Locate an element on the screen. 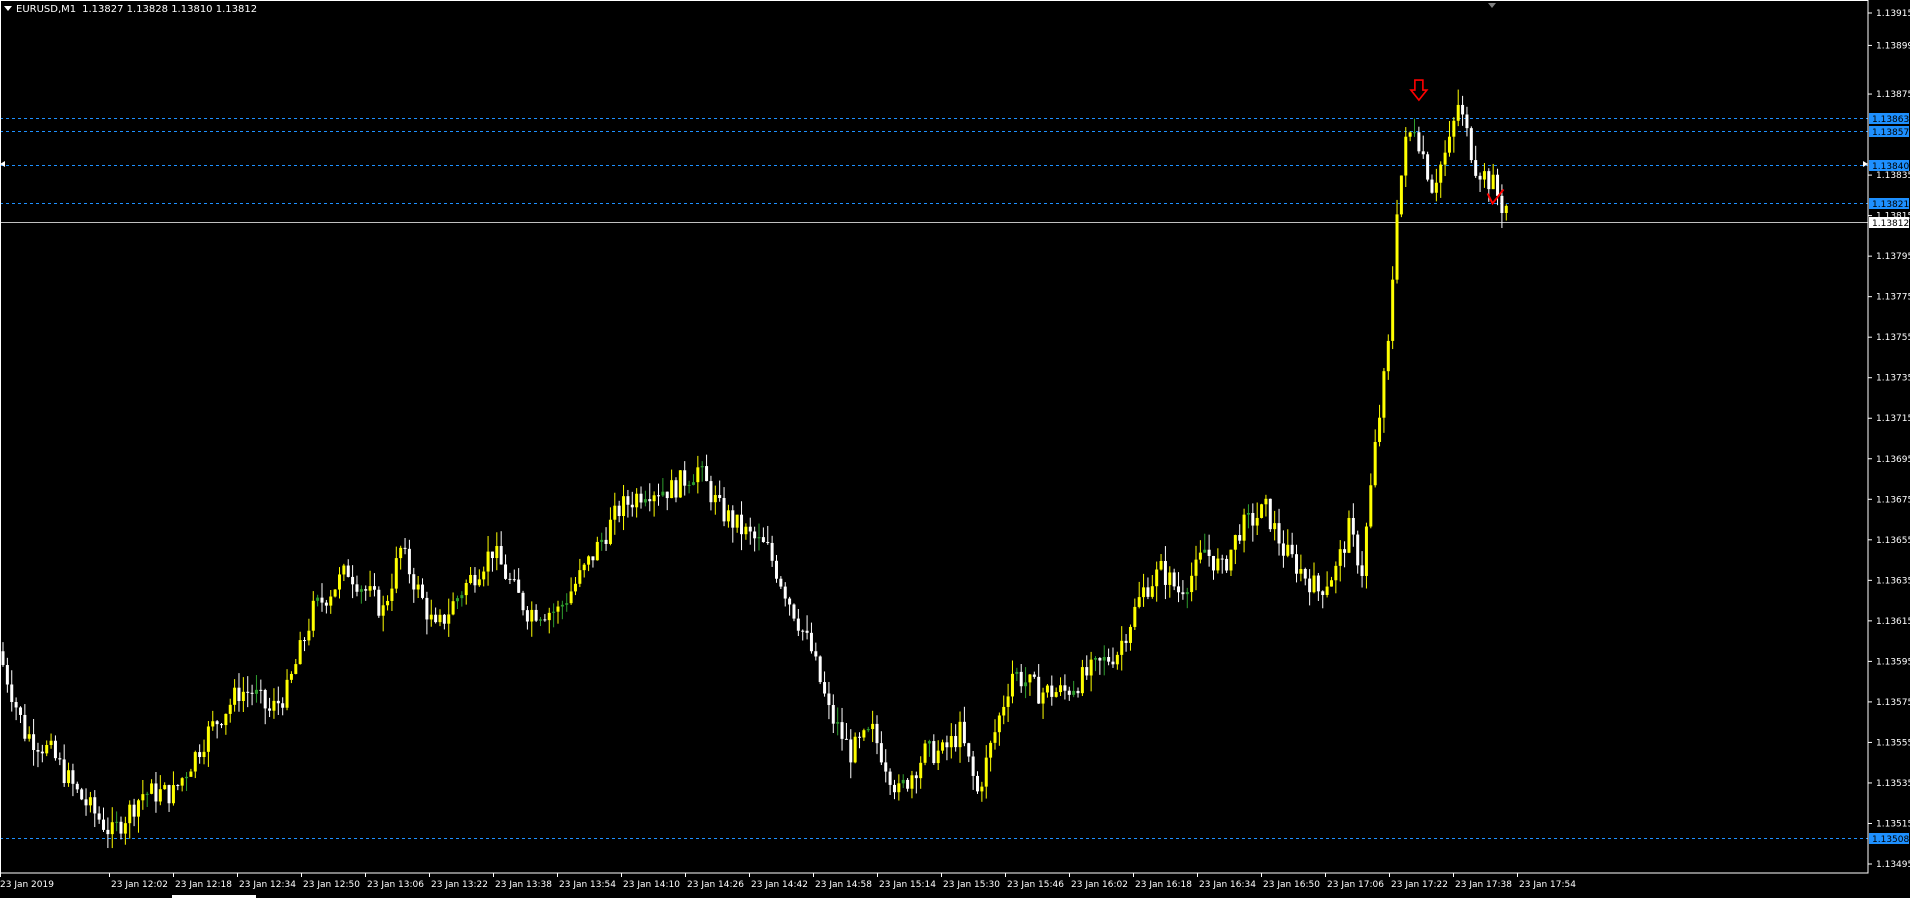 This screenshot has height=898, width=1910. right-level-marker-icon is located at coordinates (1865, 164).